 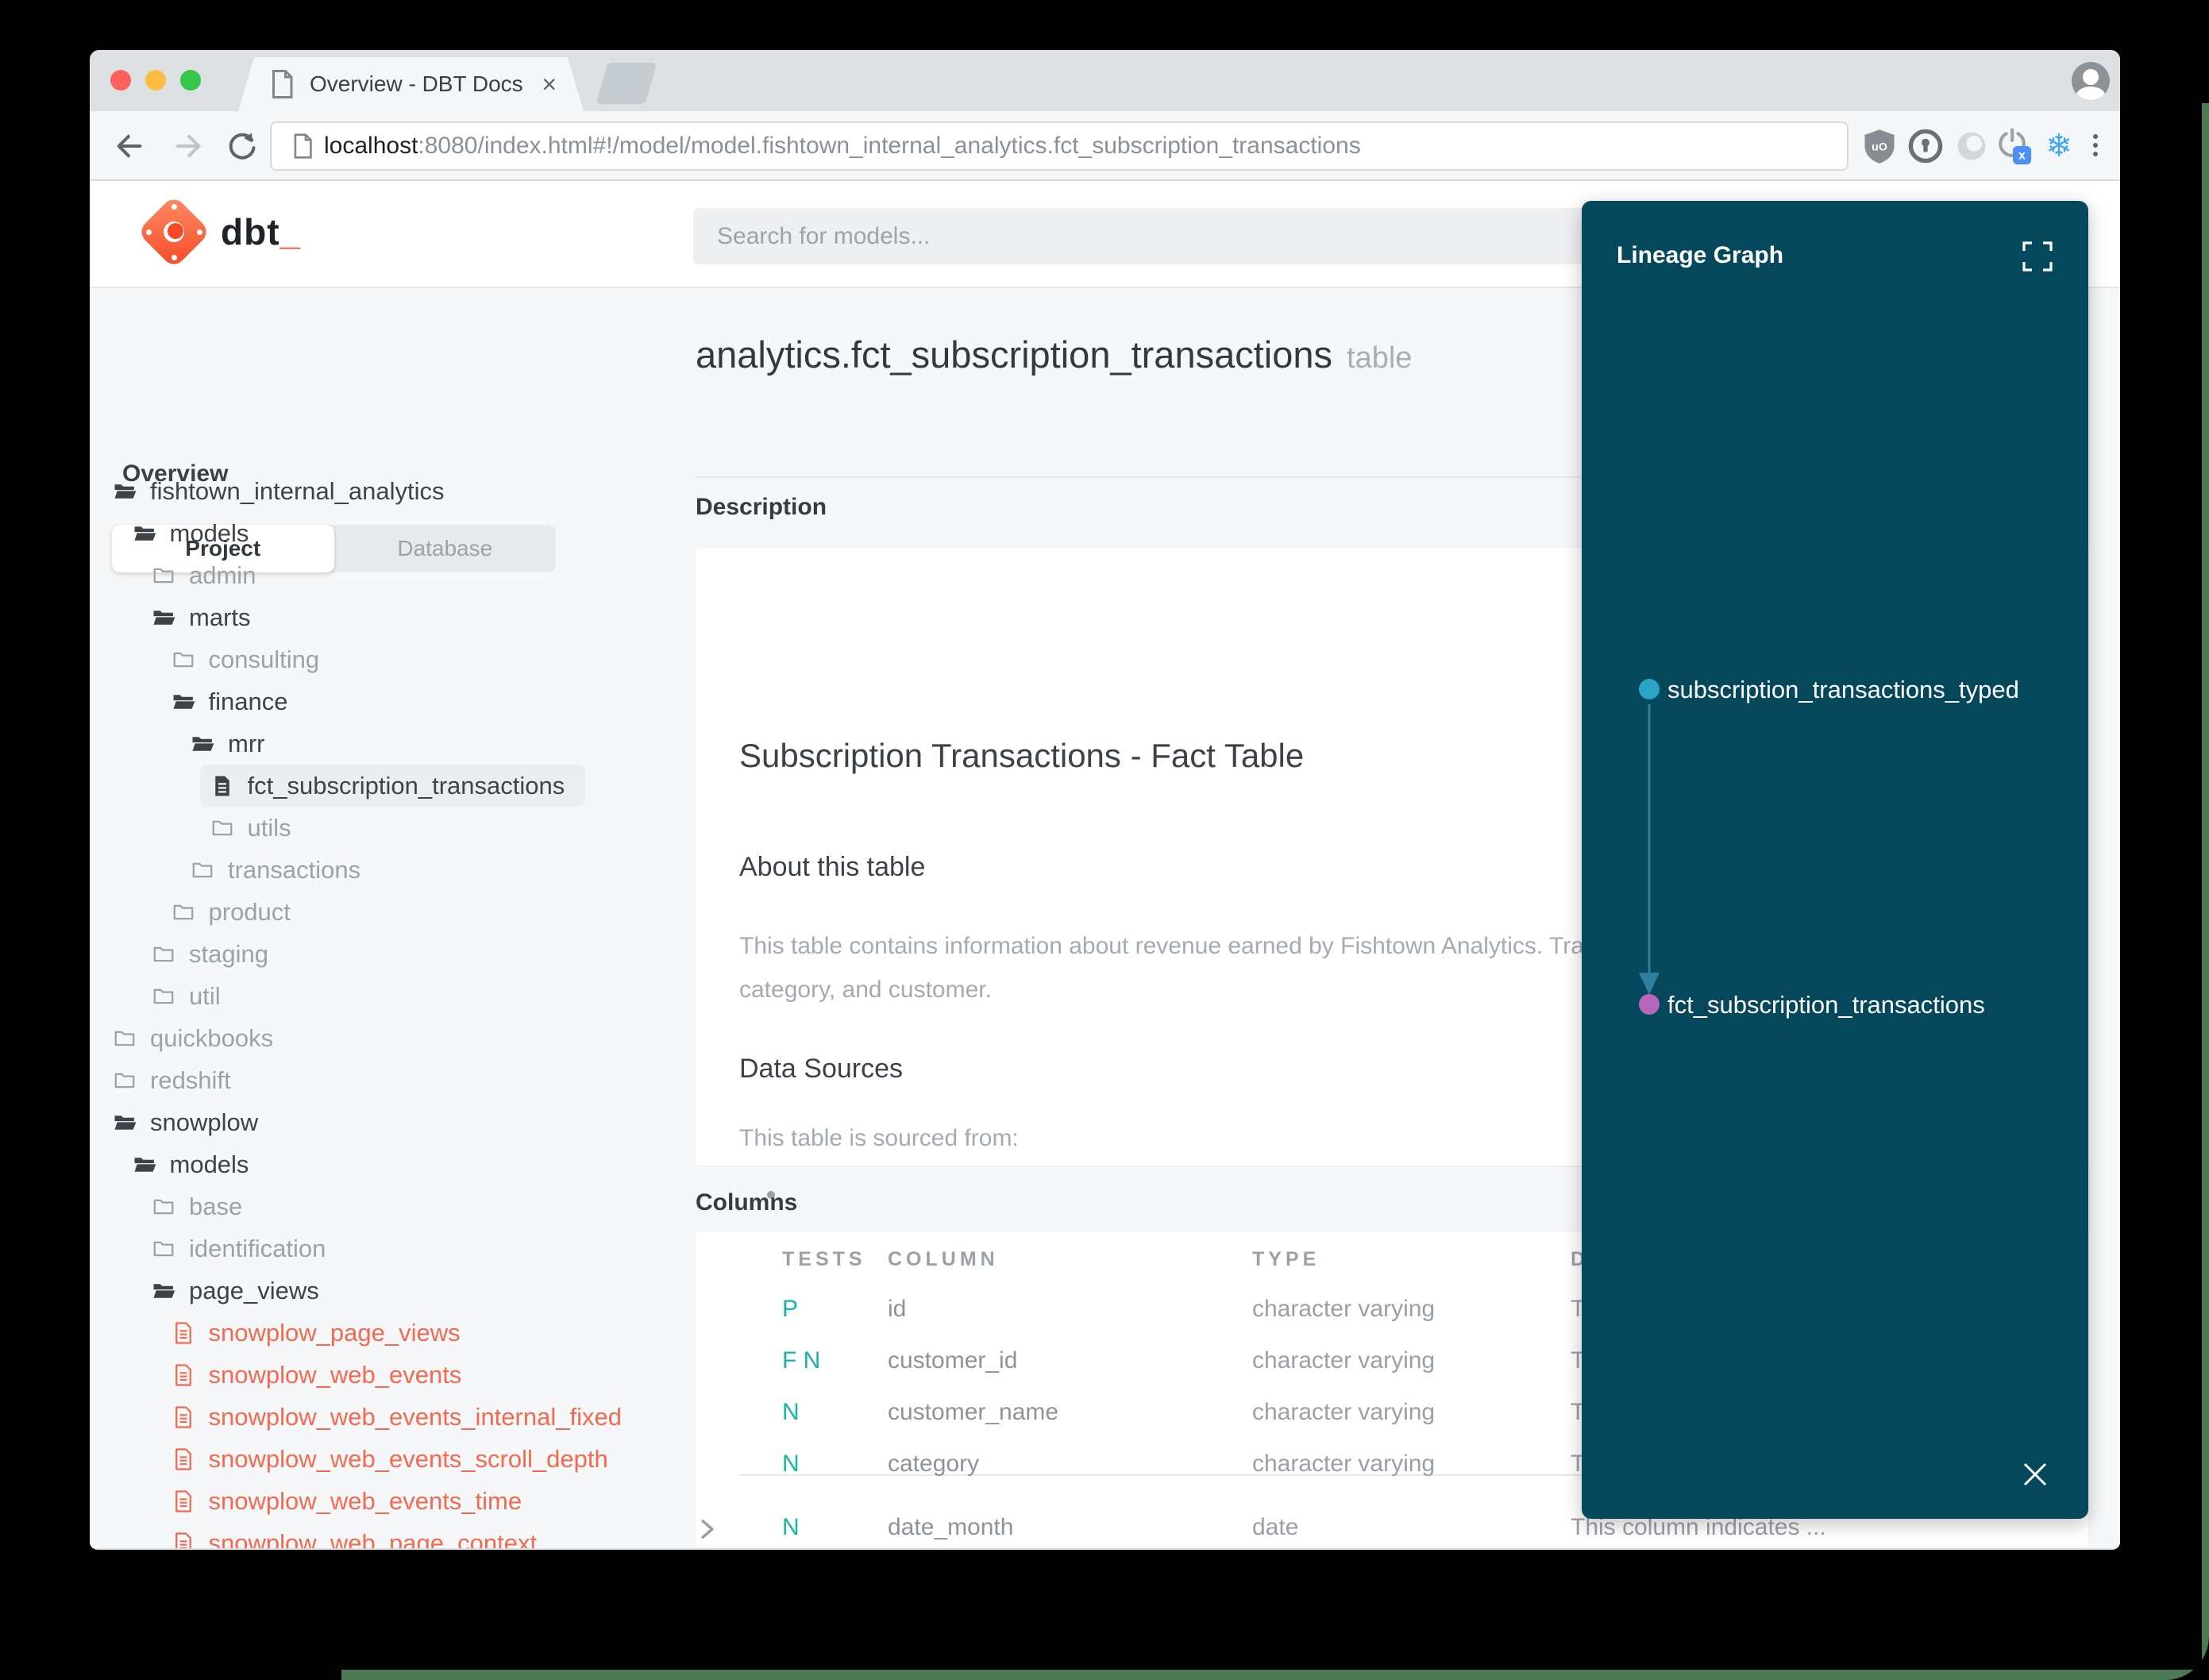 What do you see at coordinates (257, 1248) in the screenshot?
I see `tree-item-label: identification` at bounding box center [257, 1248].